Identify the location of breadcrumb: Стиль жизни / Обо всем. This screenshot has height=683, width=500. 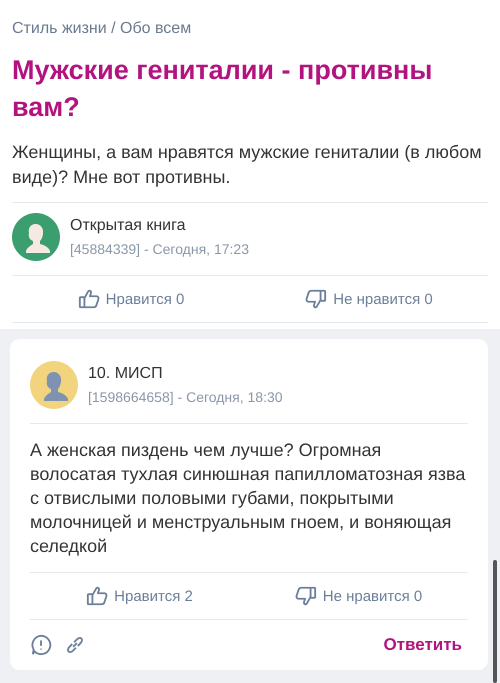
(250, 29).